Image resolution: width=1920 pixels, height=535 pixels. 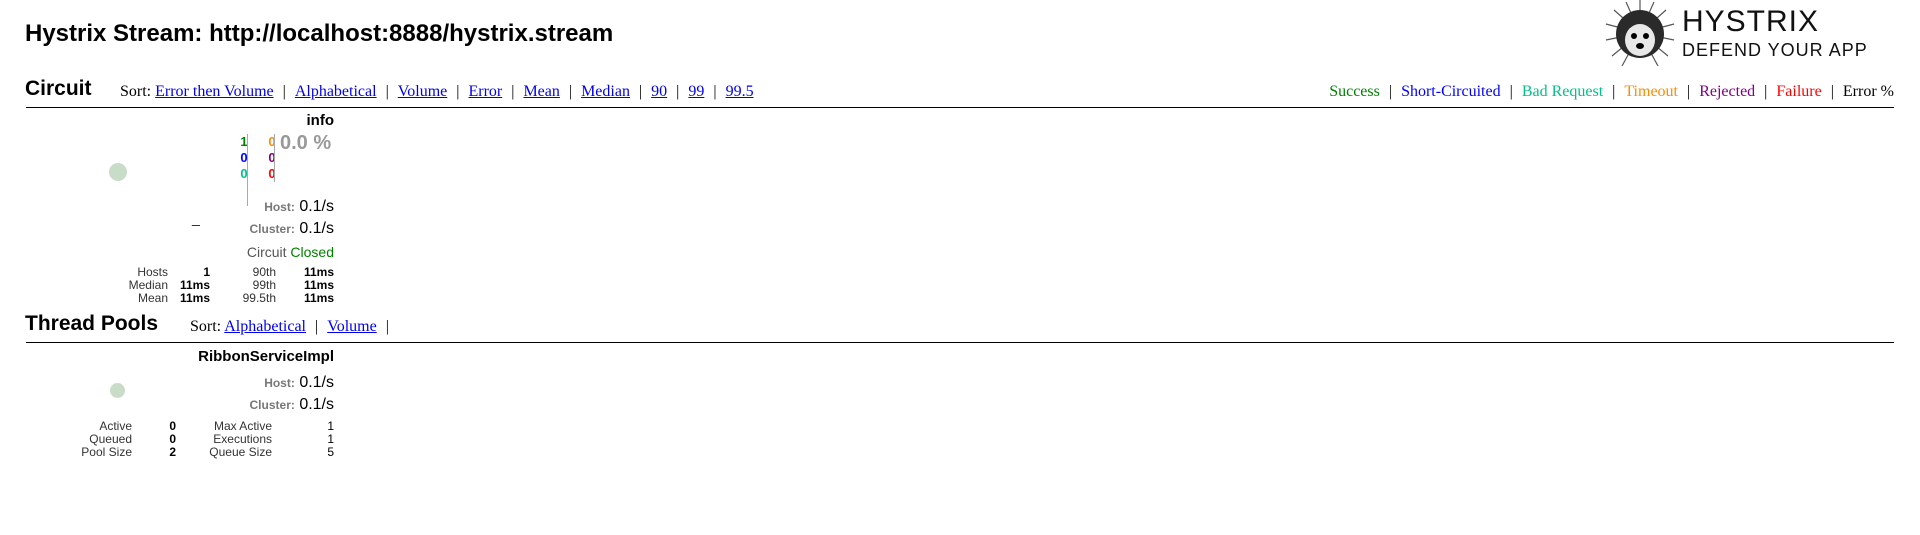 I want to click on cluster-rate: 0.1/s, so click(x=316, y=228).